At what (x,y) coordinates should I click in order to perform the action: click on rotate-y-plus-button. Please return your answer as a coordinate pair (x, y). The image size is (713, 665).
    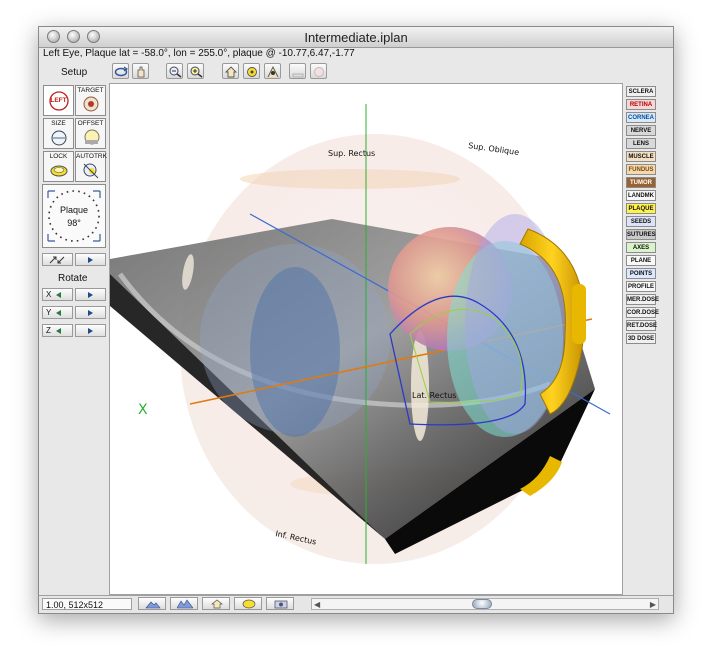
    Looking at the image, I should click on (90, 312).